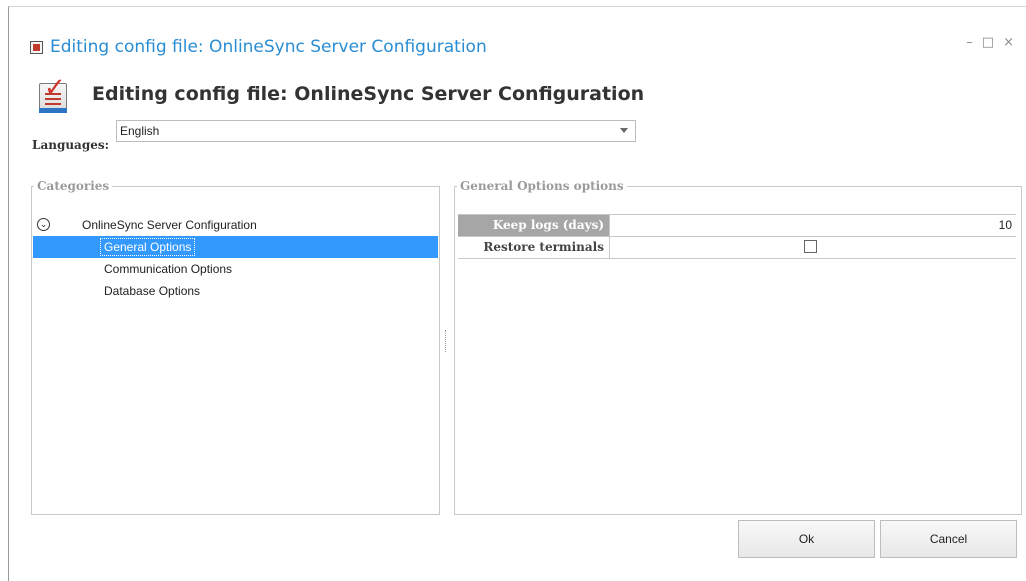 The image size is (1026, 581). What do you see at coordinates (948, 539) in the screenshot?
I see `cancel-button: Cancel` at bounding box center [948, 539].